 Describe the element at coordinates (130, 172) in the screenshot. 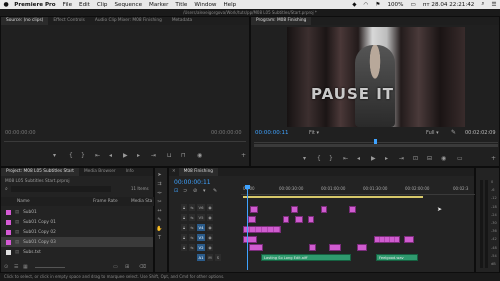

I see `tab-info: Info` at that location.